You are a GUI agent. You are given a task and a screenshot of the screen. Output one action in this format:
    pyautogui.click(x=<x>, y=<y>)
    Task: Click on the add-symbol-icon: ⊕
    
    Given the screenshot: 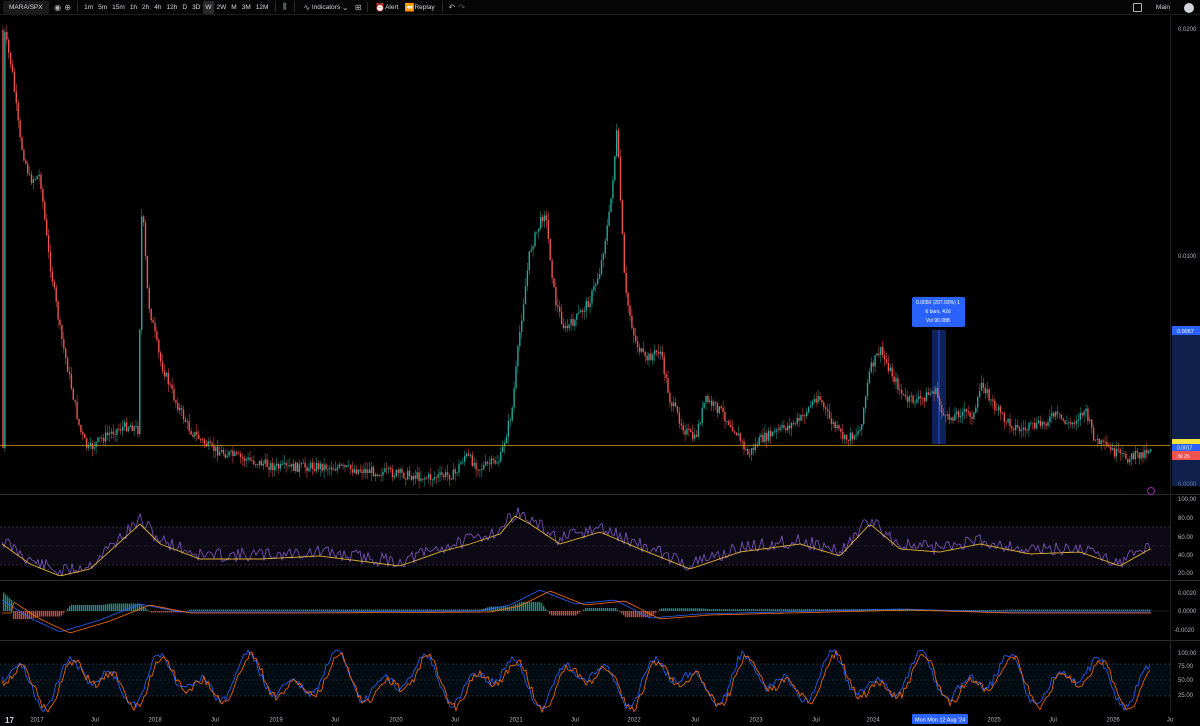 What is the action you would take?
    pyautogui.click(x=68, y=7)
    